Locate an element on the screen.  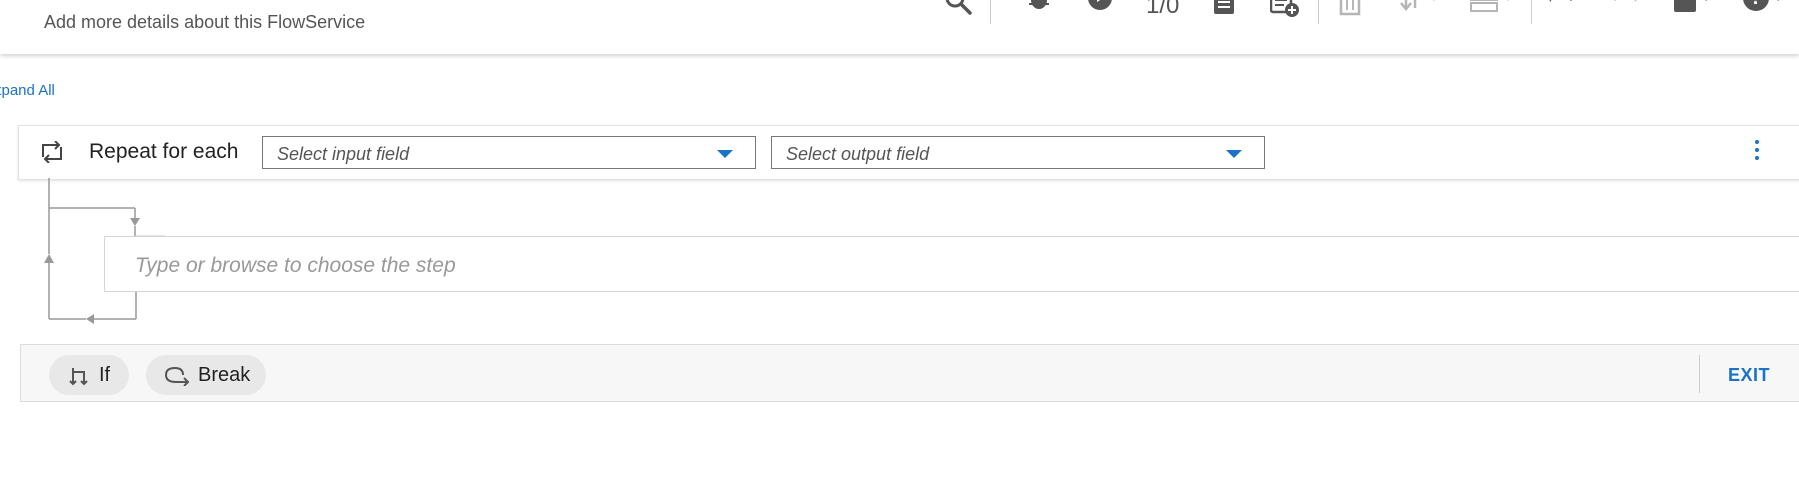
undo-icon is located at coordinates (1562, 7).